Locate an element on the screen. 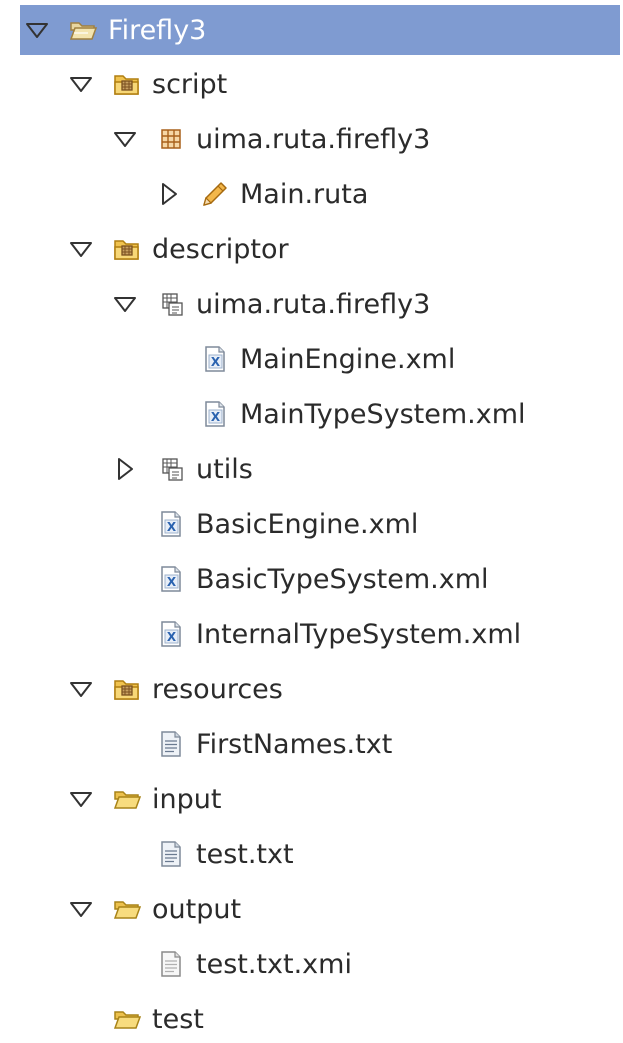 Image resolution: width=623 pixels, height=1043 pixels. tree-item-label: MainTypeSystem.xml is located at coordinates (383, 414).